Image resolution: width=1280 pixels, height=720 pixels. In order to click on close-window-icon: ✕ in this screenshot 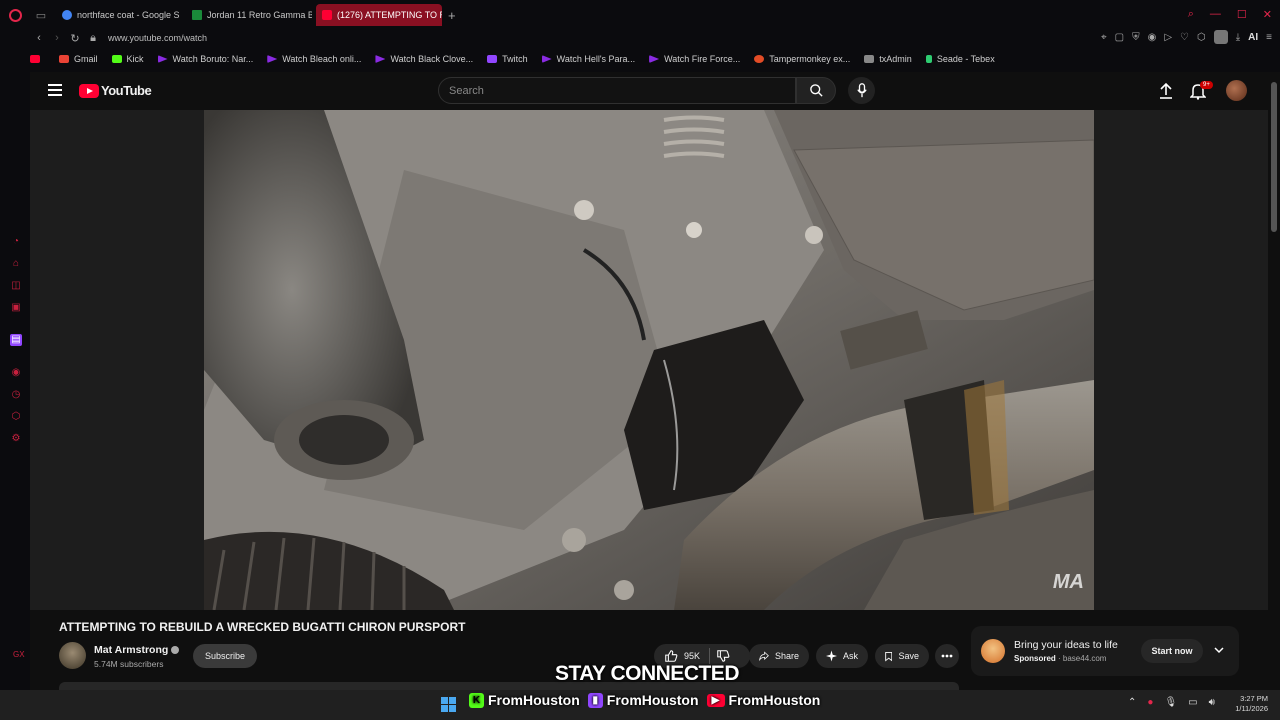, I will do `click(1267, 14)`.